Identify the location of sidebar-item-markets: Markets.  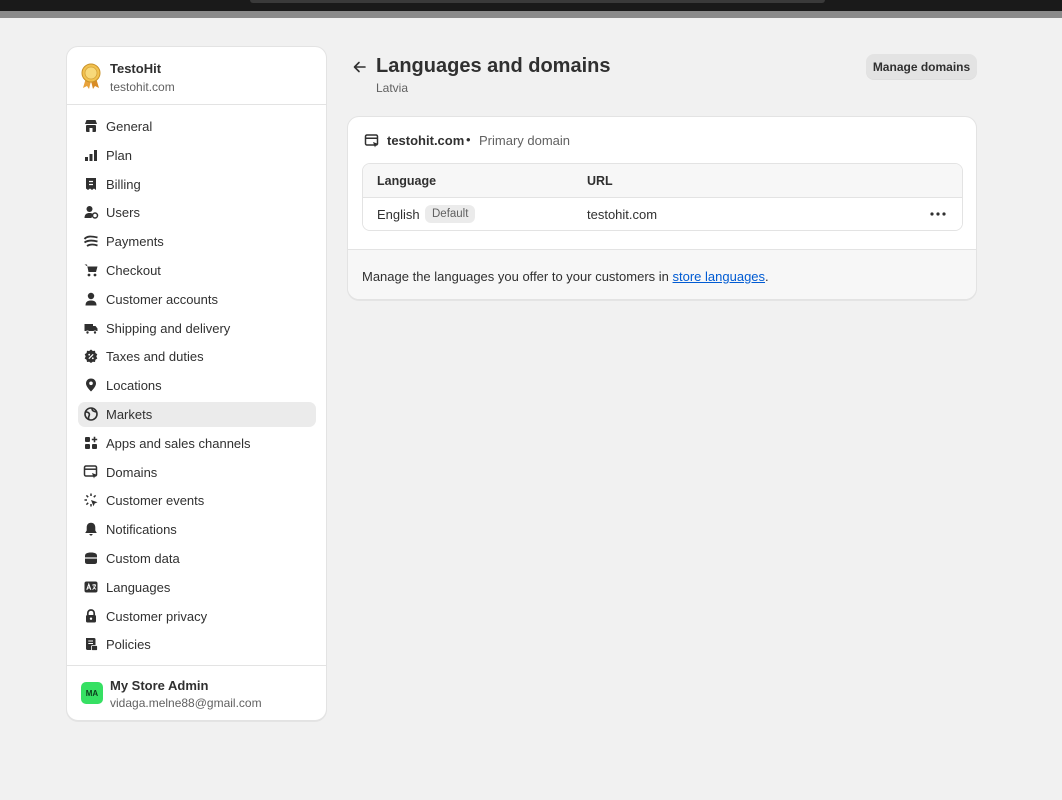
(197, 414).